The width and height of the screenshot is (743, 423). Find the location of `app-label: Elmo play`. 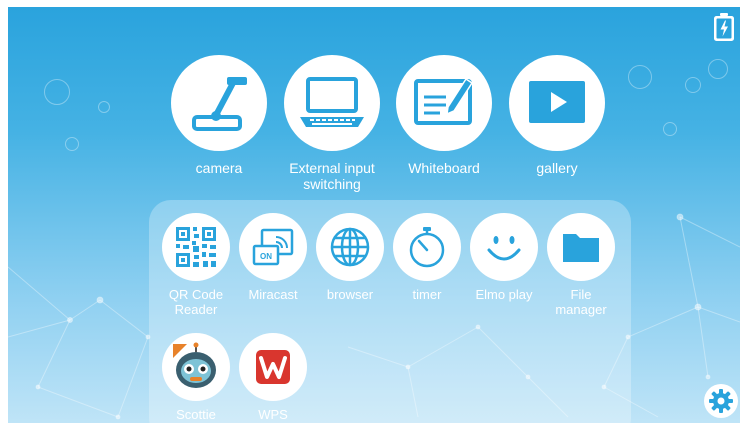

app-label: Elmo play is located at coordinates (504, 294).